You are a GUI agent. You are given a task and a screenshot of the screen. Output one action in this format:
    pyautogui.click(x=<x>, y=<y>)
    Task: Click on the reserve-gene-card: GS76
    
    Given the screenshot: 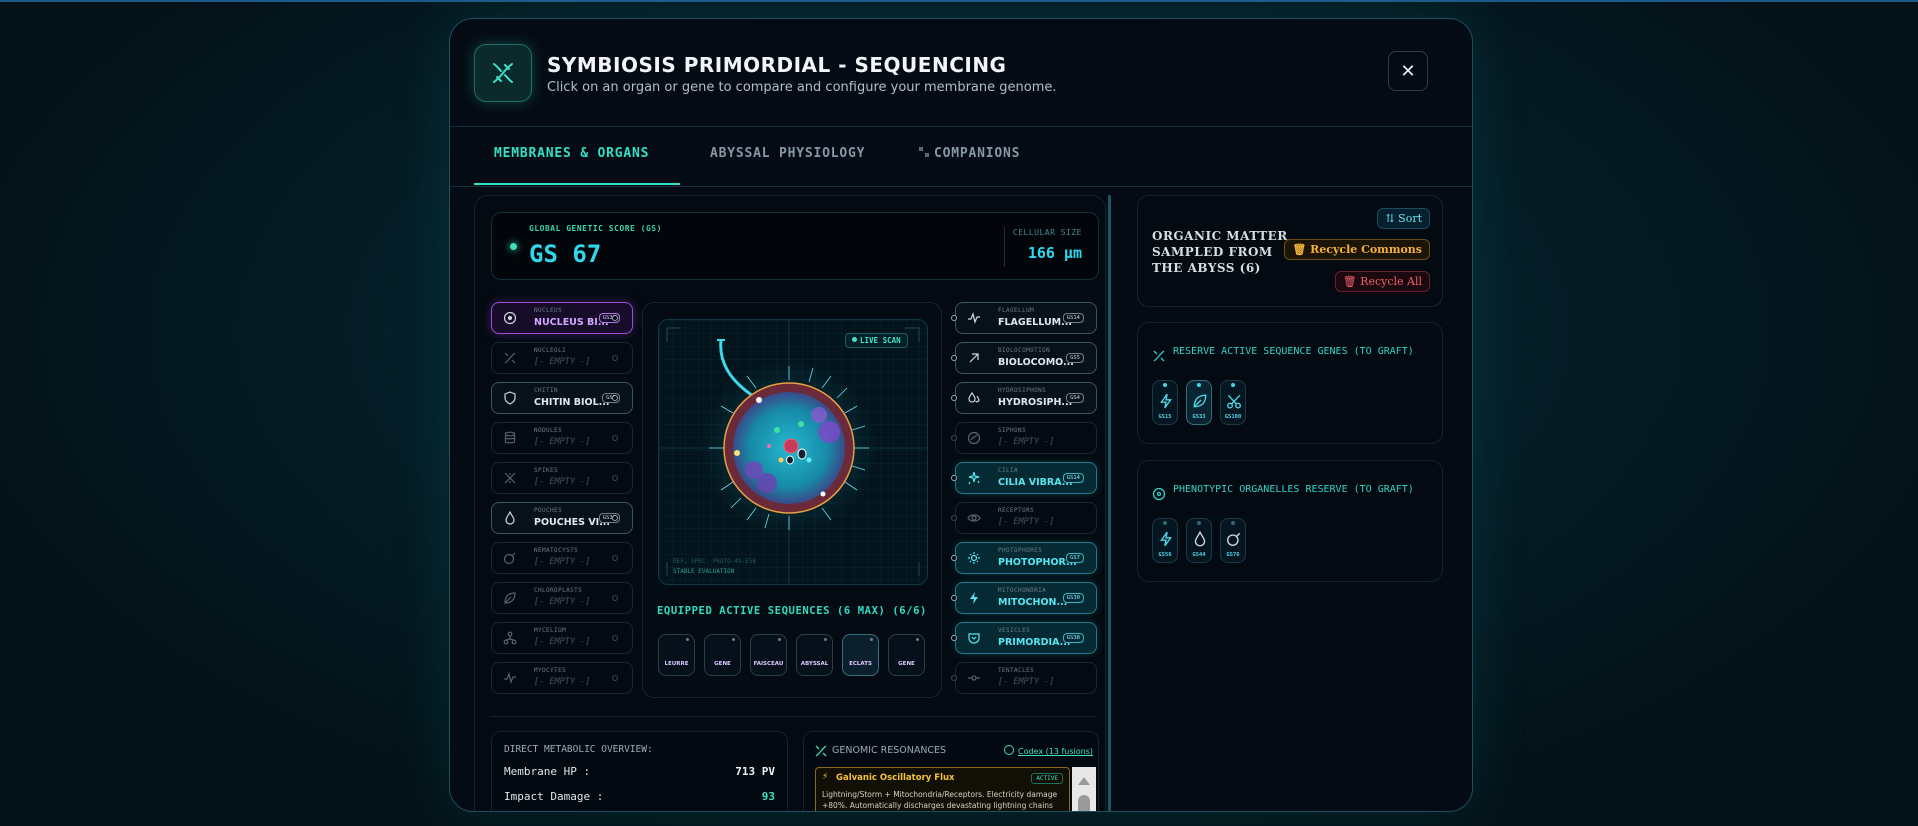 What is the action you would take?
    pyautogui.click(x=1233, y=540)
    